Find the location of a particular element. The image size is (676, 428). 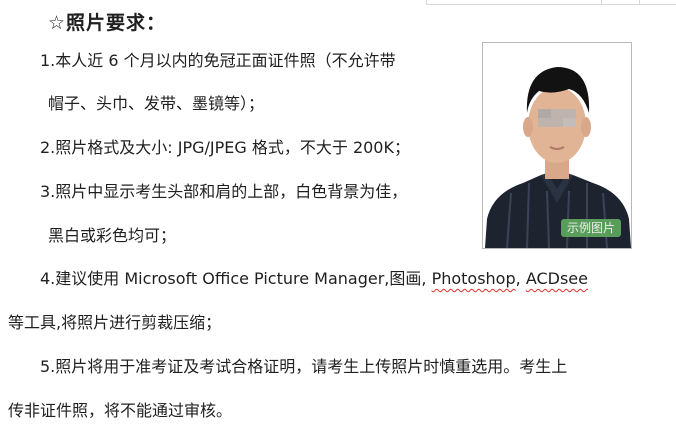

sample-id-photo: 示例图片 is located at coordinates (557, 145).